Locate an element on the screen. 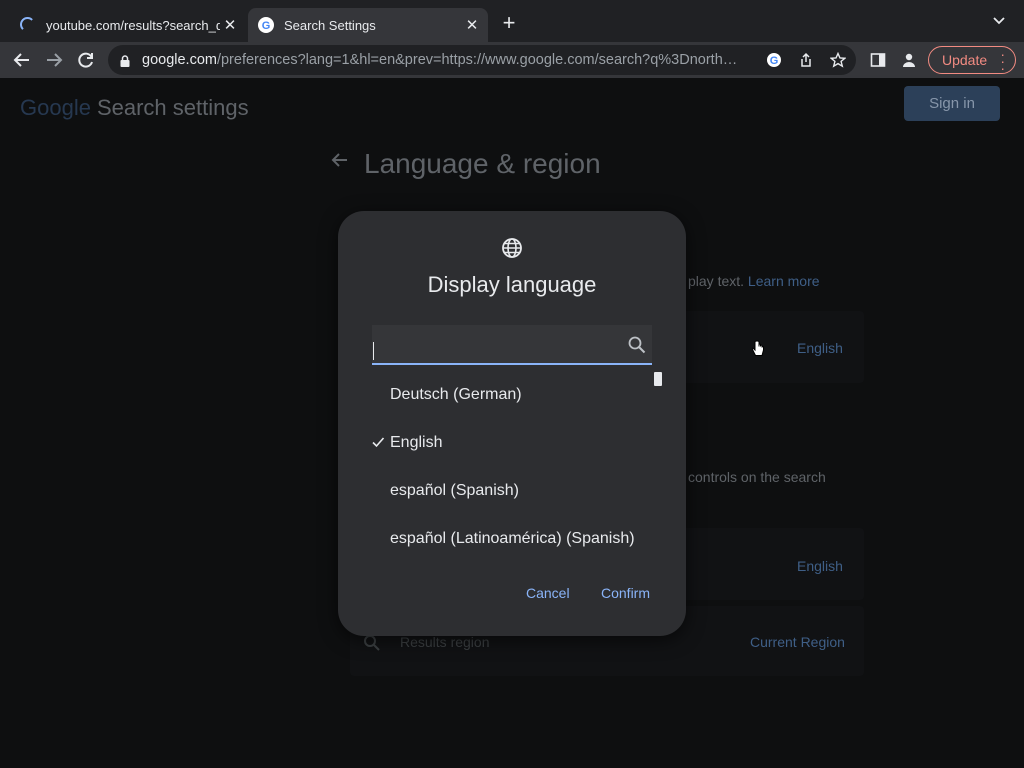  search-language-value: English is located at coordinates (820, 566).